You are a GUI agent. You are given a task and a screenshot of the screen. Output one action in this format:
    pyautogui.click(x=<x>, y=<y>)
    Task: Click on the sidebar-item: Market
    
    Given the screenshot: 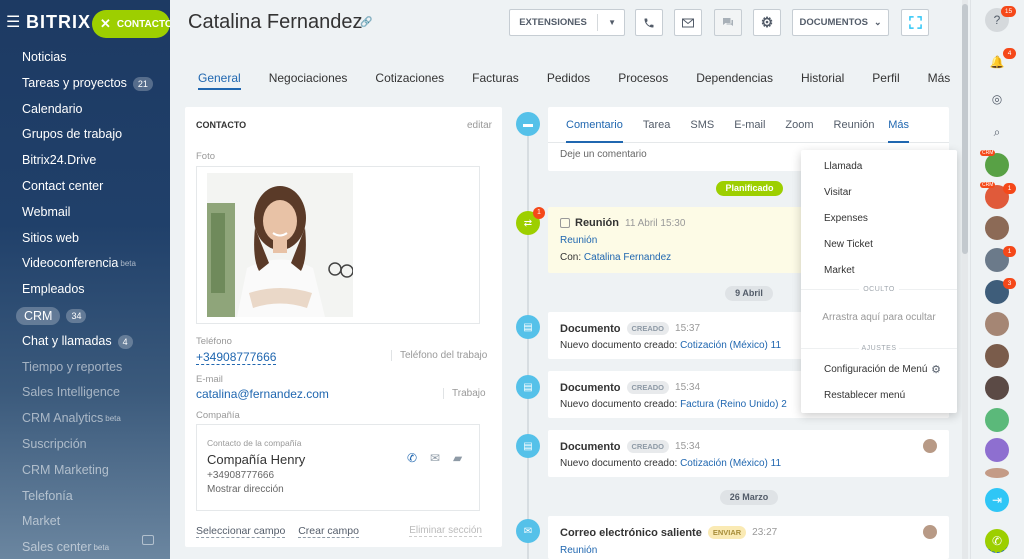 What is the action you would take?
    pyautogui.click(x=85, y=522)
    